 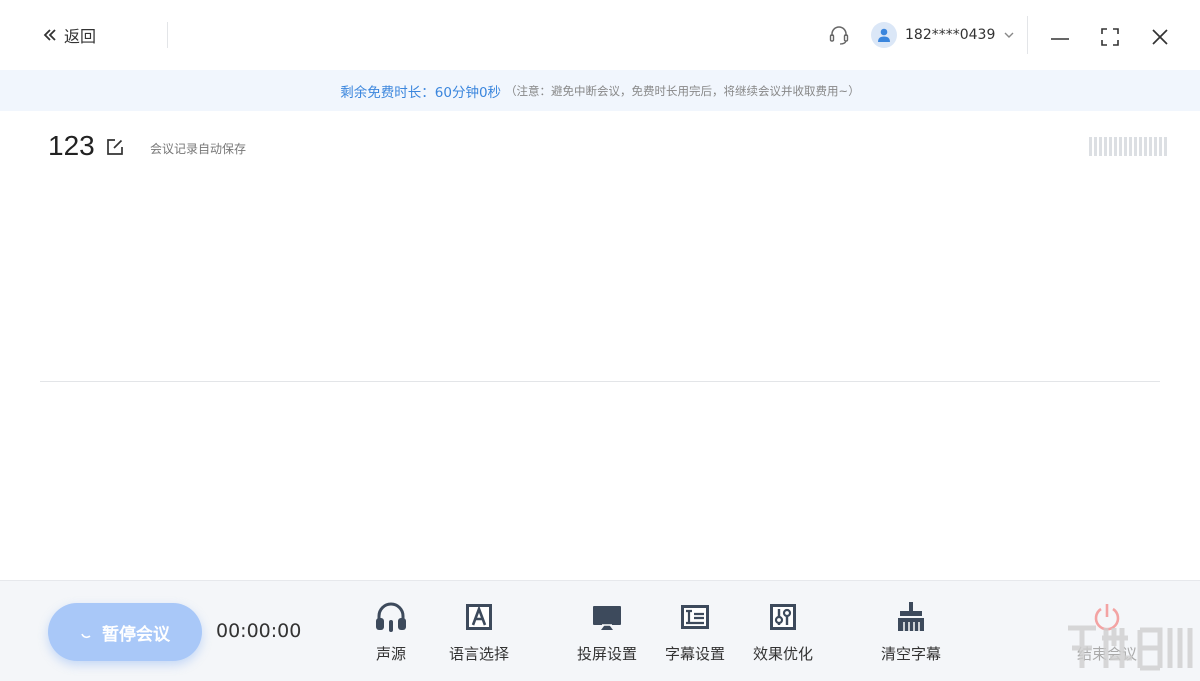 I want to click on screen-cast-settings-button: 投屏设置, so click(x=607, y=635).